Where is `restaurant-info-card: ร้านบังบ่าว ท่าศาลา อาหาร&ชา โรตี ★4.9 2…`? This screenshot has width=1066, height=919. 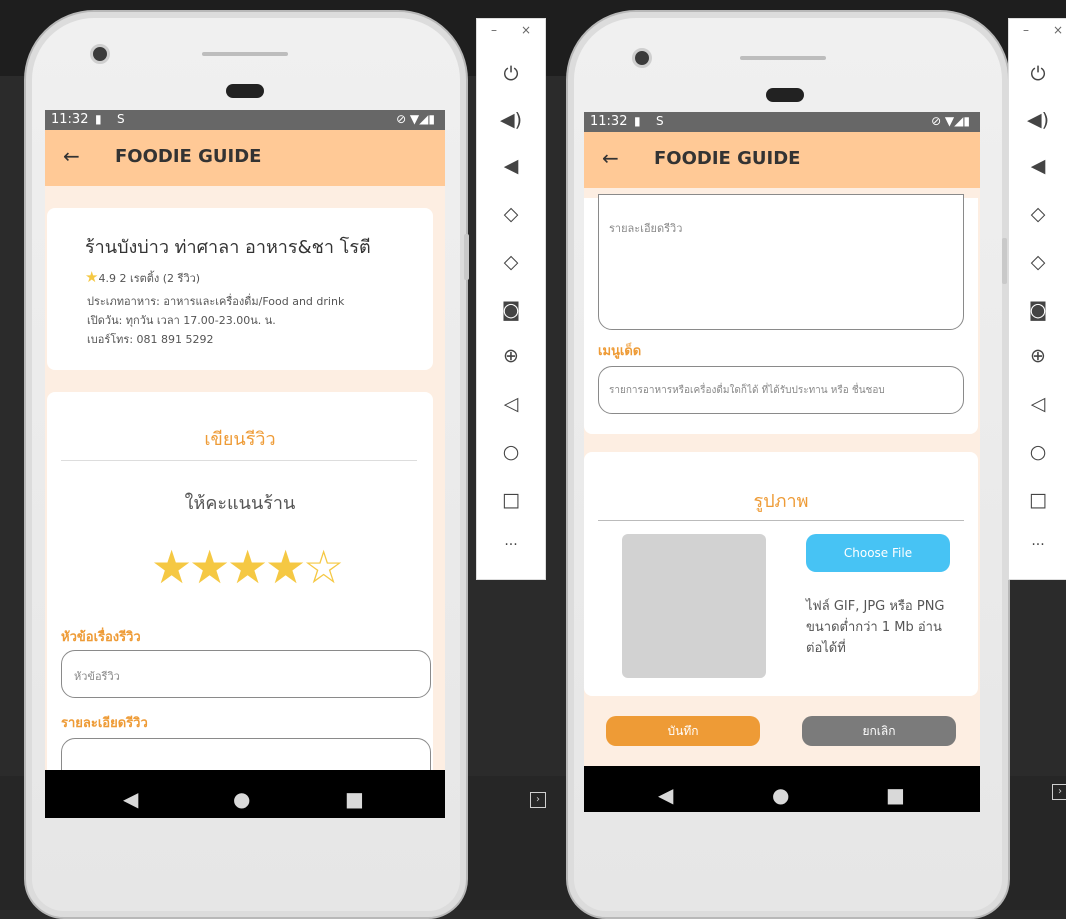 restaurant-info-card: ร้านบังบ่าว ท่าศาลา อาหาร&ชา โรตี ★4.9 2… is located at coordinates (240, 289).